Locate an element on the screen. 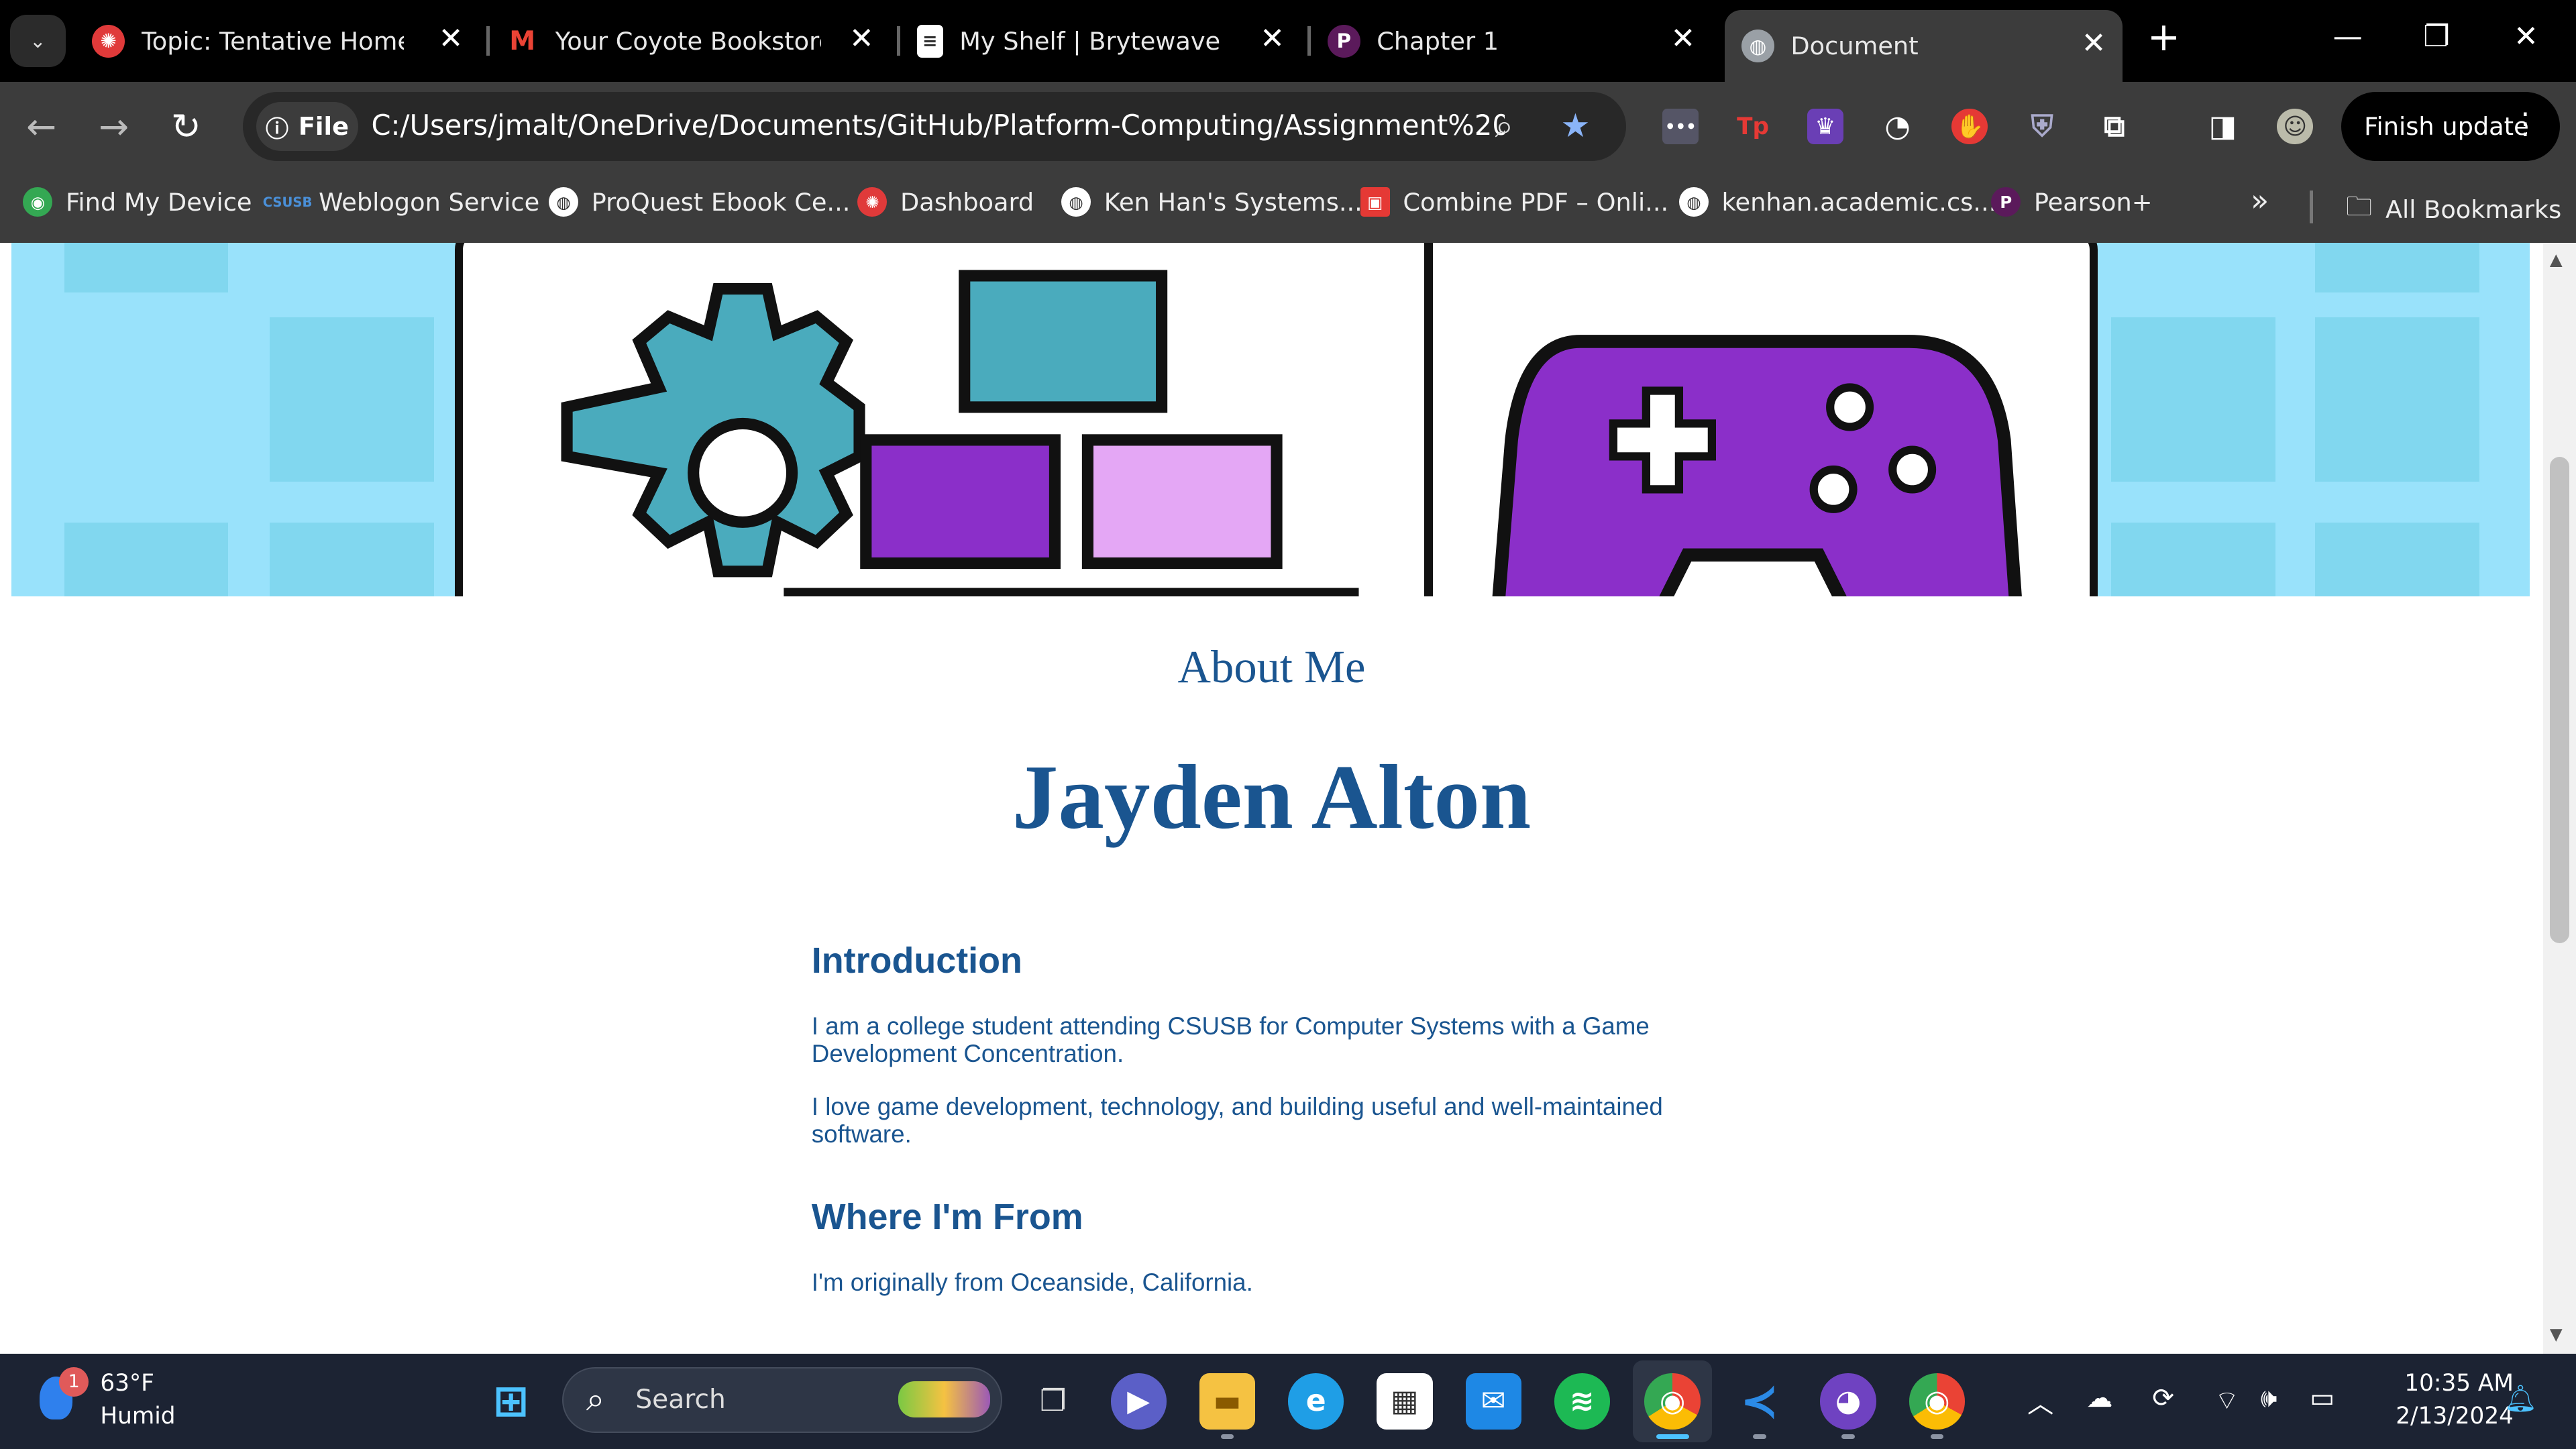  banner-panel-divider is located at coordinates (1428, 419).